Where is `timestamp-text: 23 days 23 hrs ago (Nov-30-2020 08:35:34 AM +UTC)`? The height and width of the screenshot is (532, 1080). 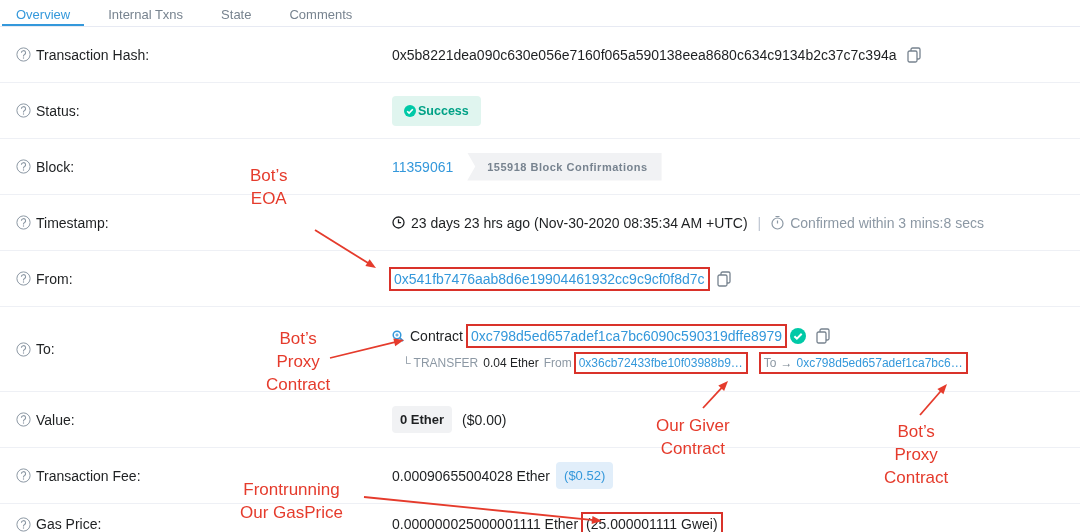 timestamp-text: 23 days 23 hrs ago (Nov-30-2020 08:35:34 AM +UTC) is located at coordinates (579, 222).